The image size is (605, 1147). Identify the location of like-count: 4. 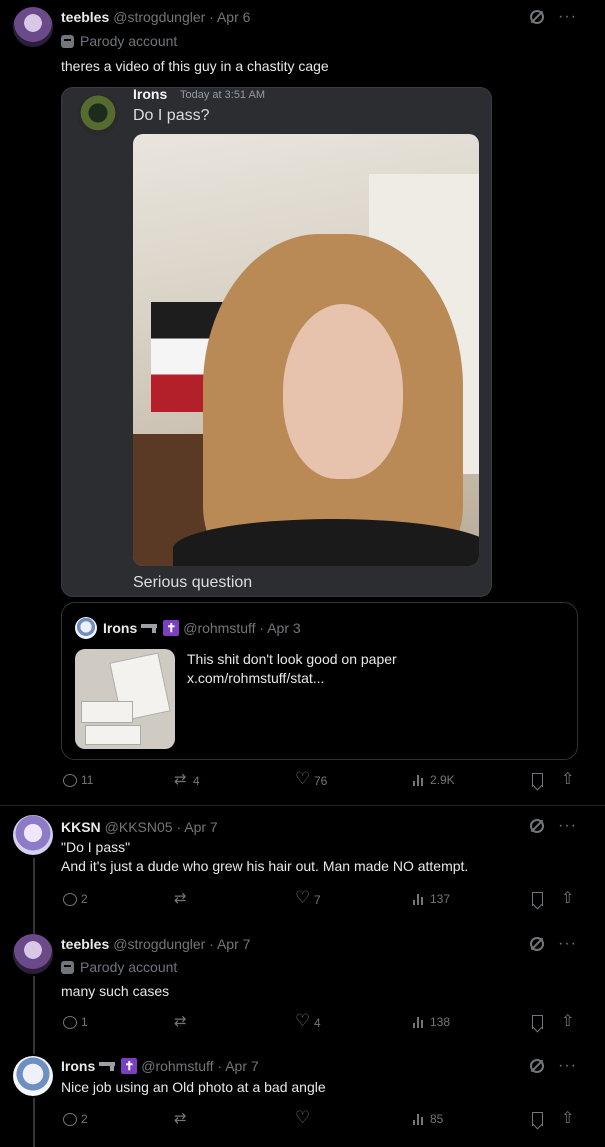
(317, 1022).